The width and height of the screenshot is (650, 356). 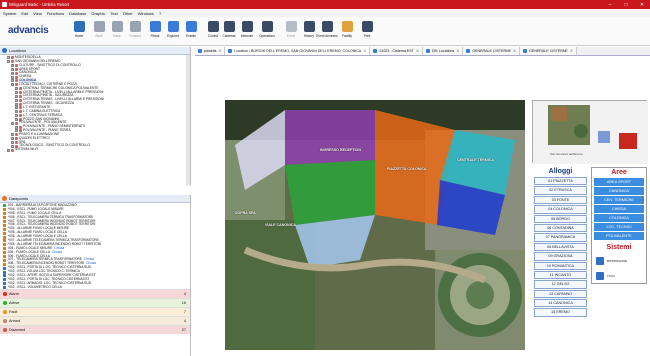 What do you see at coordinates (560, 312) in the screenshot?
I see `alloggio-button: 15 EREMO` at bounding box center [560, 312].